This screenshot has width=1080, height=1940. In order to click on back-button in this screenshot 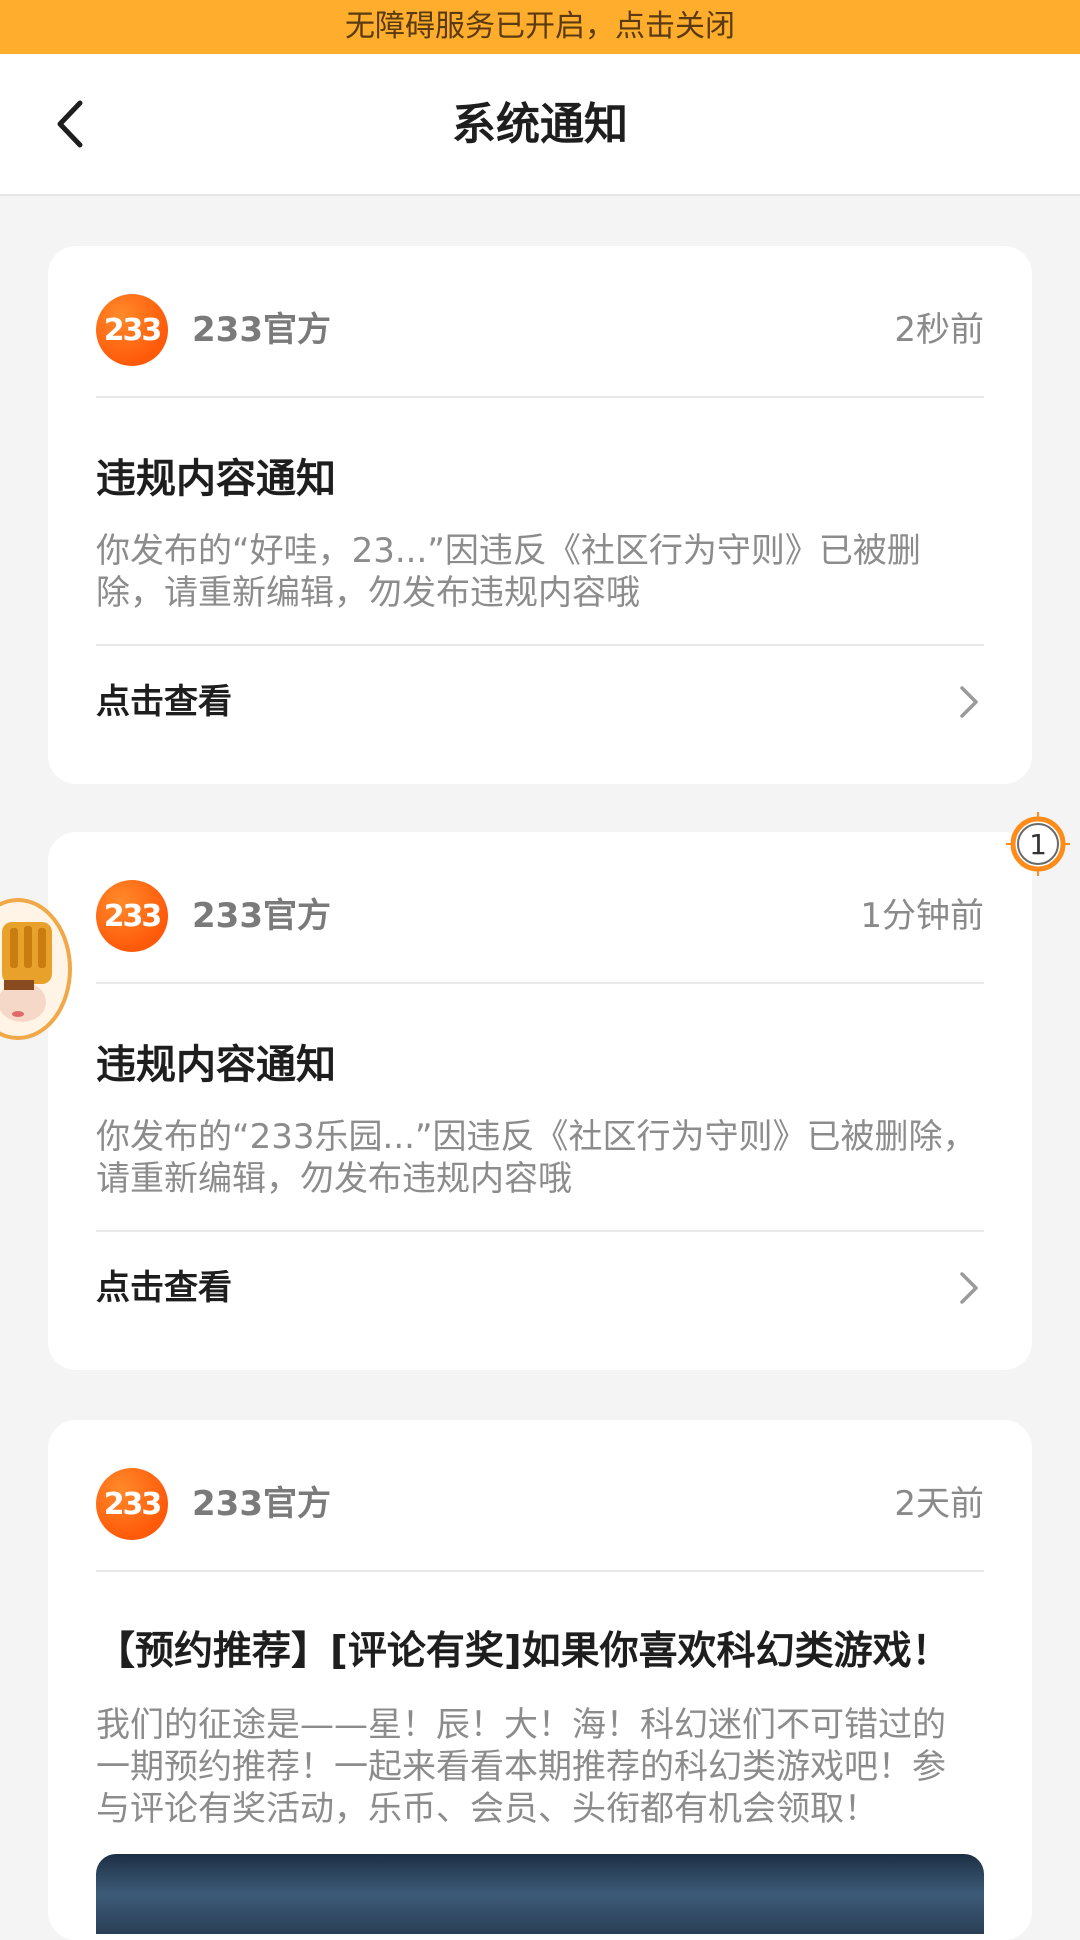, I will do `click(70, 124)`.